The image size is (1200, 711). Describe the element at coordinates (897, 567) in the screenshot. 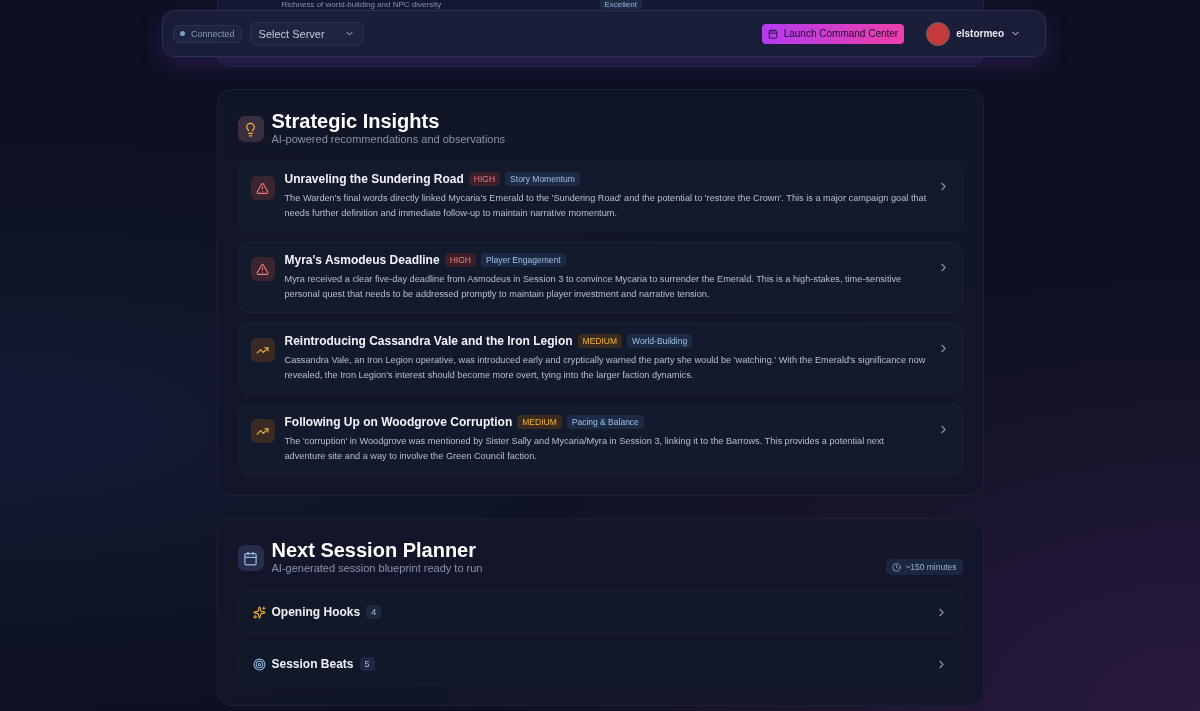

I see `clock-icon` at that location.